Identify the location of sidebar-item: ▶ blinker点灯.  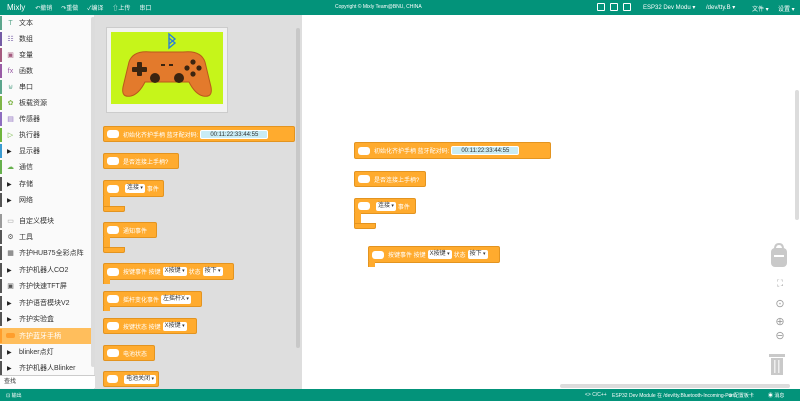
(46, 352).